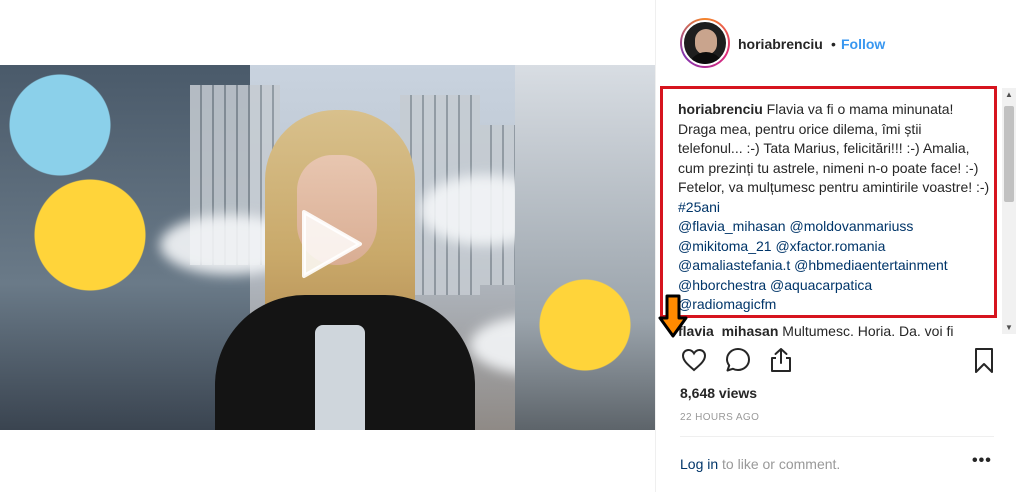 The width and height of the screenshot is (1016, 492). I want to click on mention-link: @radiomagicfm, so click(727, 304).